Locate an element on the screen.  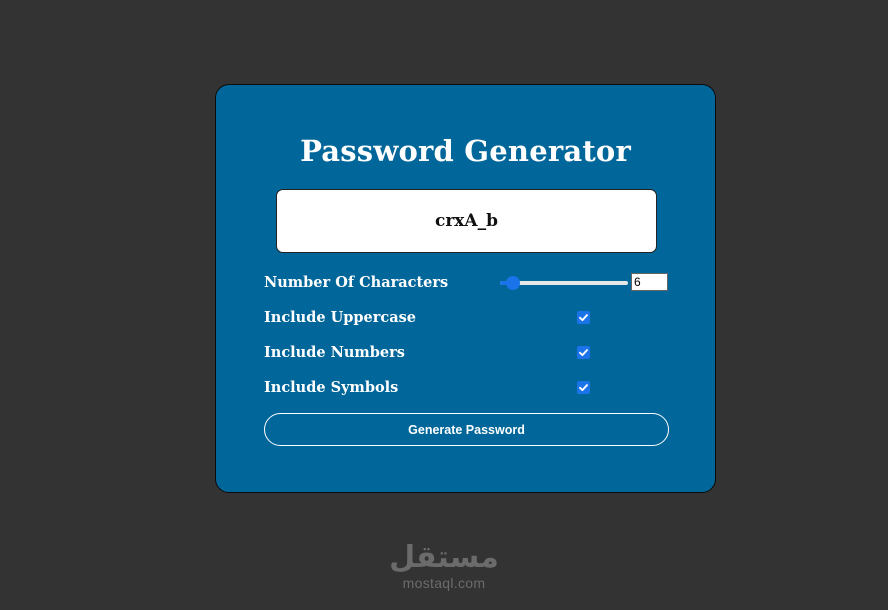
symbols-row: Include Symbols is located at coordinates (467, 388).